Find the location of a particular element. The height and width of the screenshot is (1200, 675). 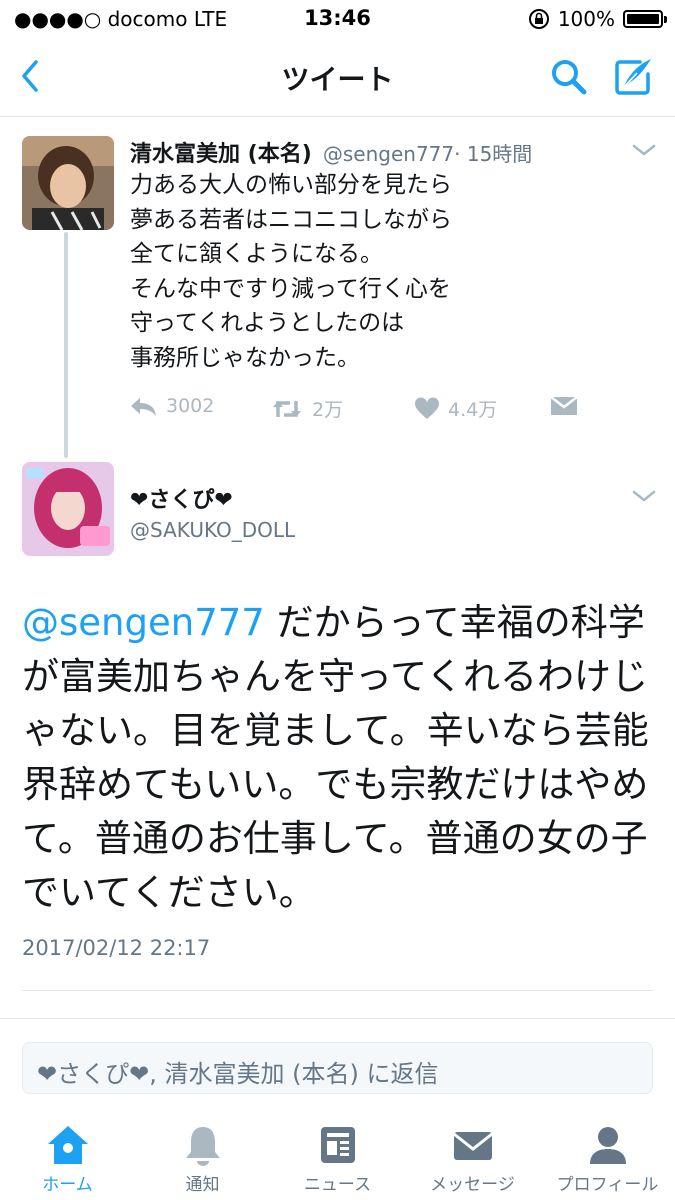

tweet2-header: ❤さくぴ❤ @SAKUKO_DOLL is located at coordinates (212, 512).